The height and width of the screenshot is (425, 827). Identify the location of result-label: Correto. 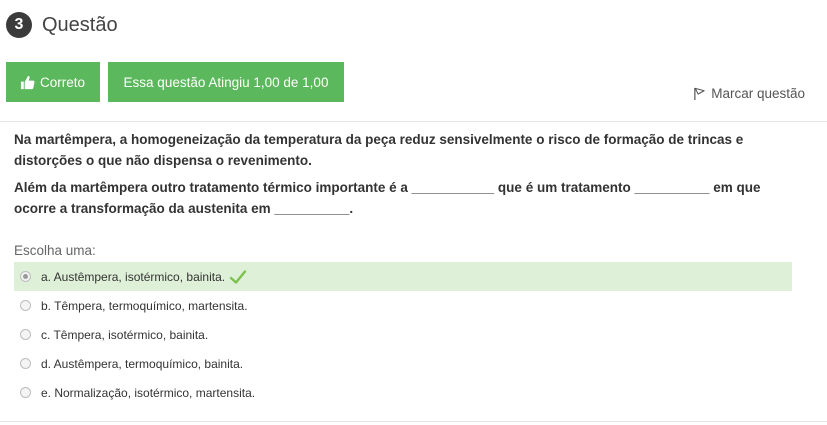
(63, 82).